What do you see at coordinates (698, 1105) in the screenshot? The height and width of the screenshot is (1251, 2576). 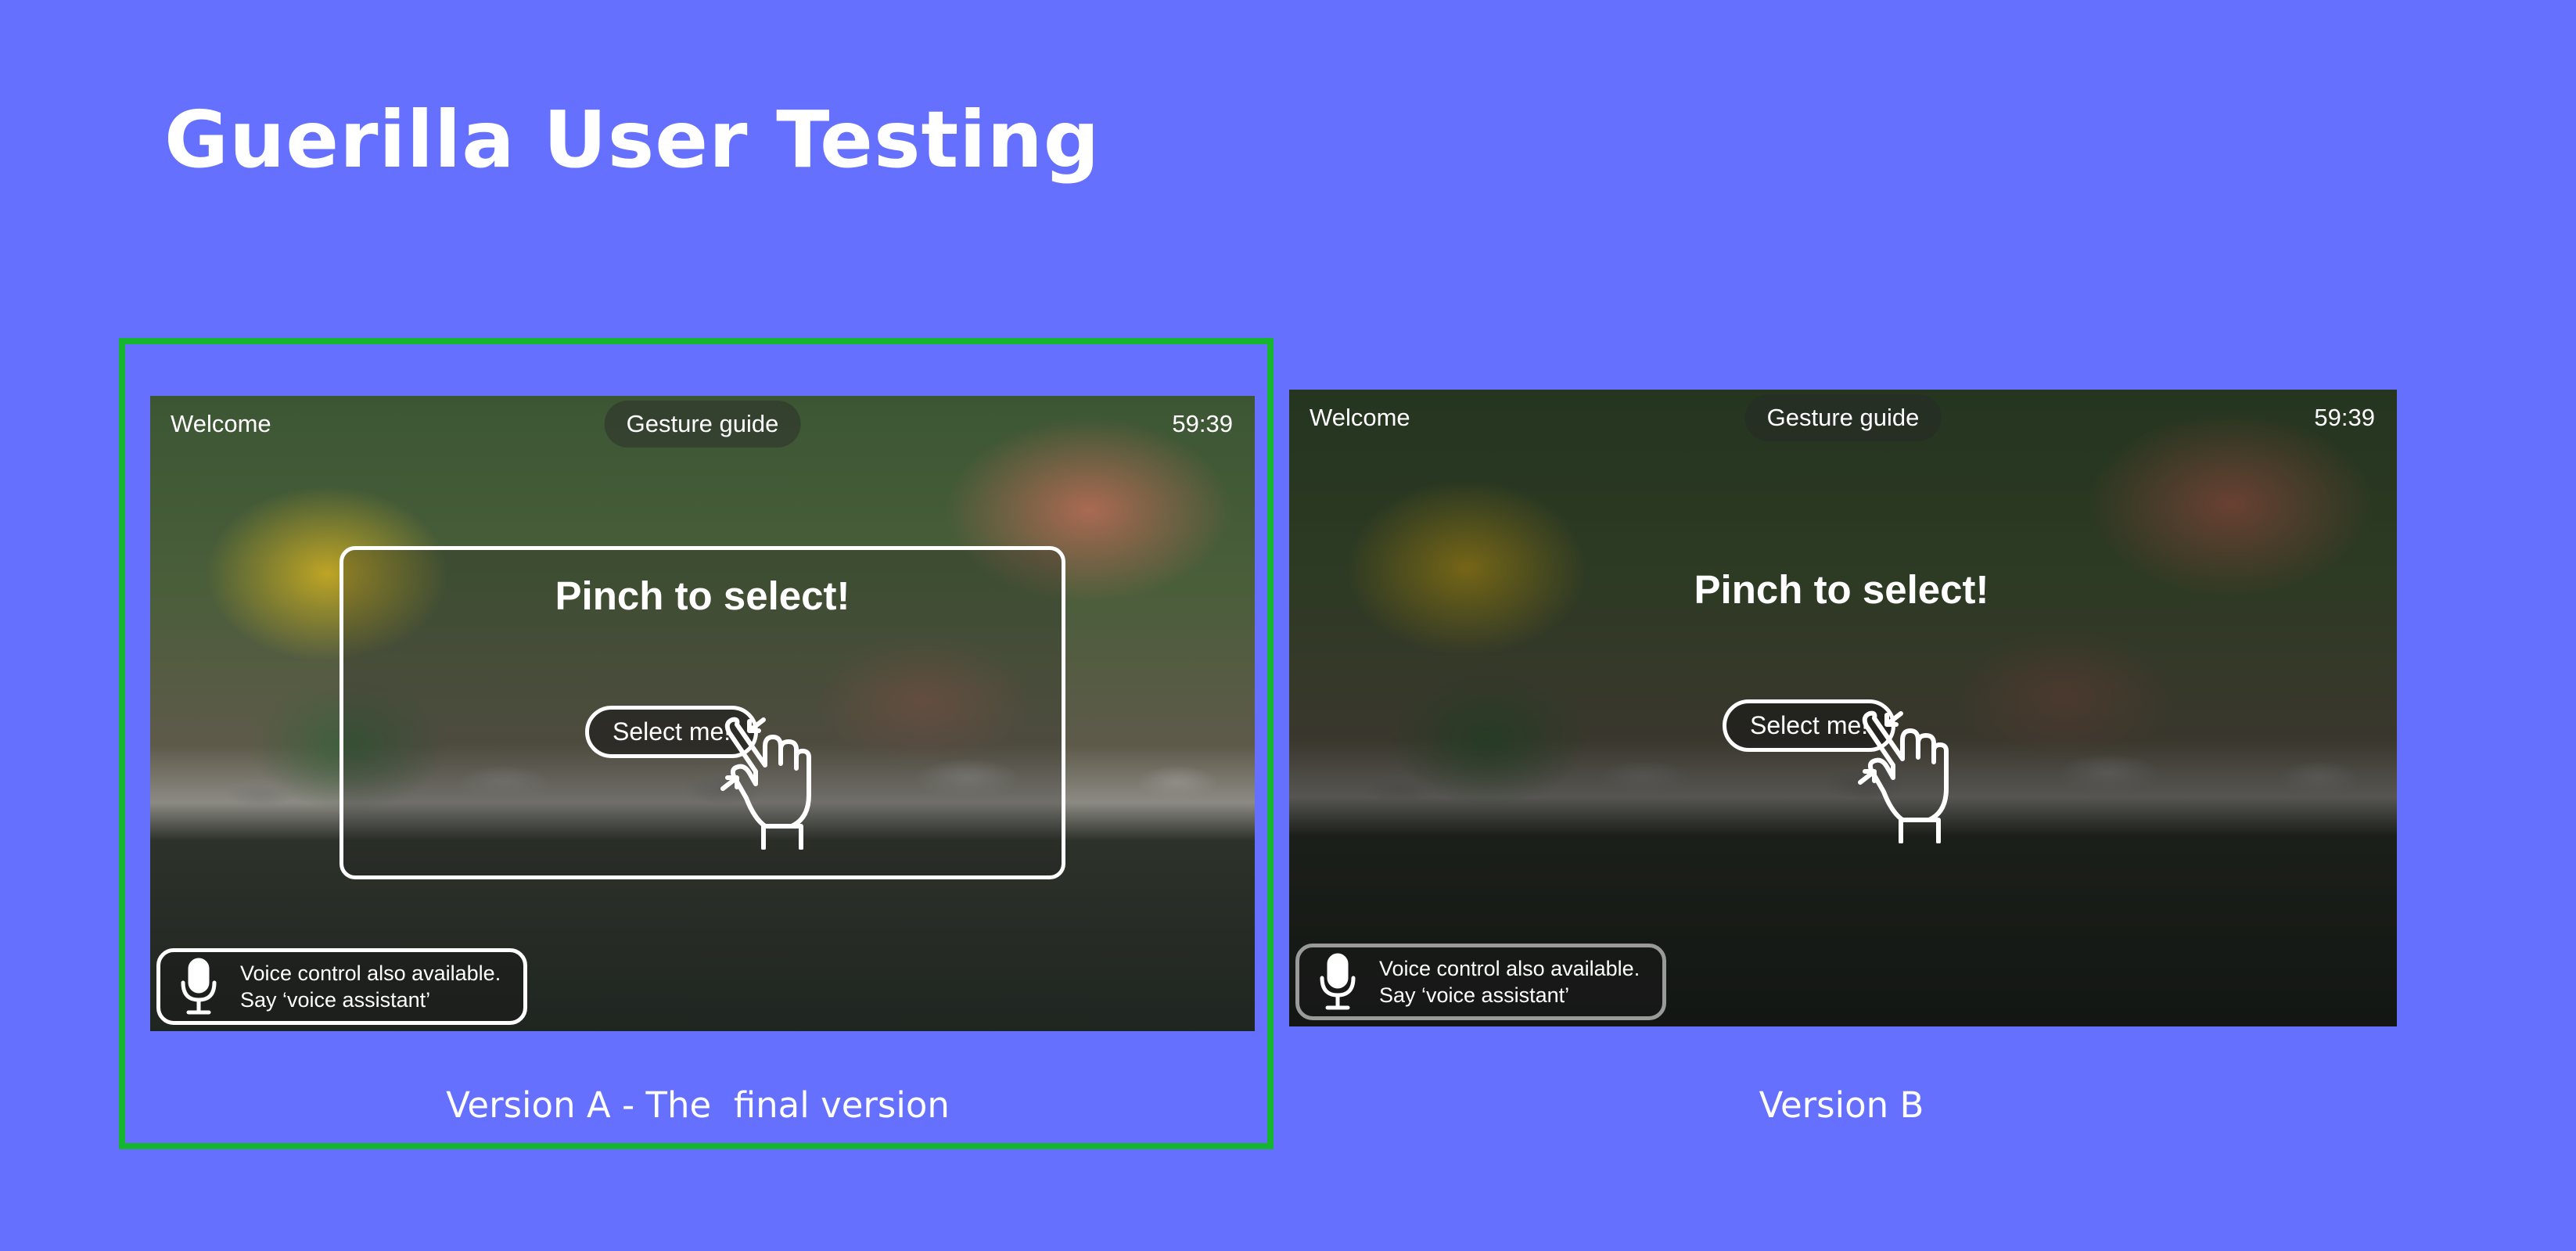 I see `version-a-caption: Version A - The final version` at bounding box center [698, 1105].